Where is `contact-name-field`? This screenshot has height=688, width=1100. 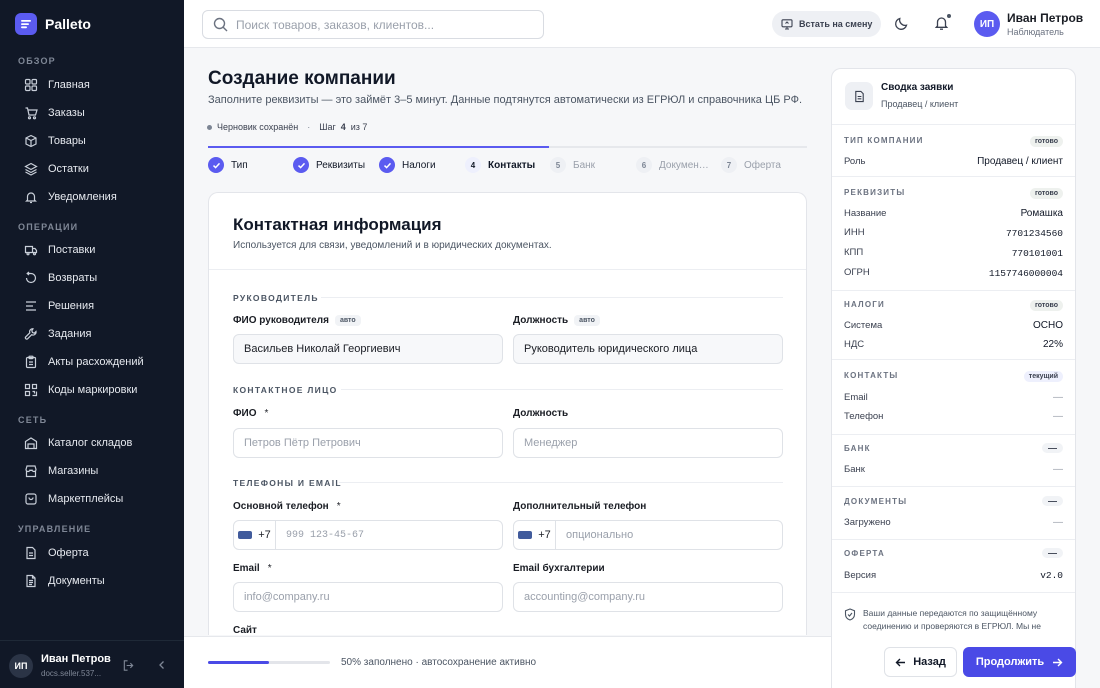 contact-name-field is located at coordinates (368, 443).